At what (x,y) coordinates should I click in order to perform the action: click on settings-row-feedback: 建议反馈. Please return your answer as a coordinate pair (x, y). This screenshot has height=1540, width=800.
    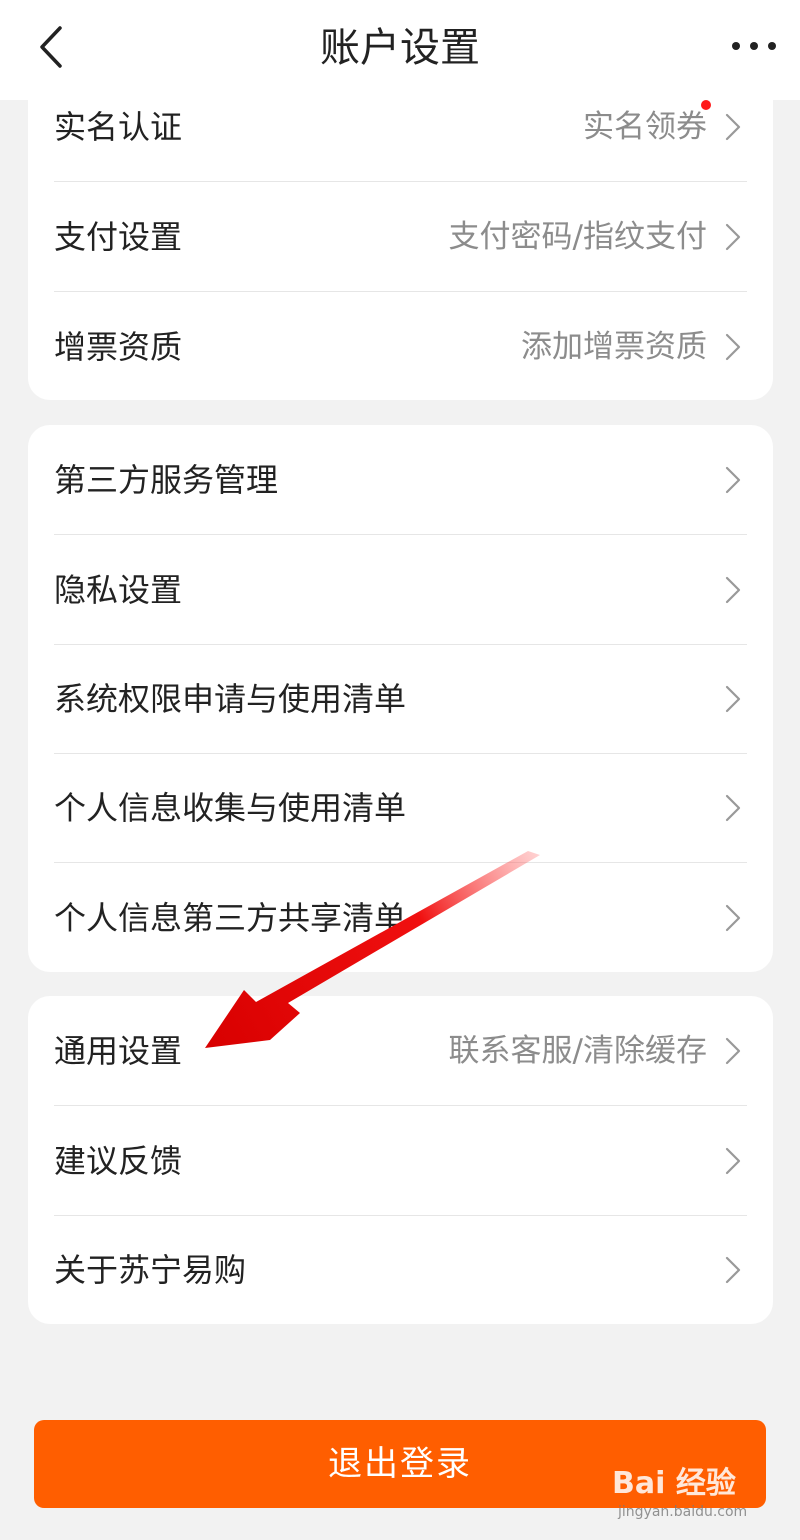
    Looking at the image, I should click on (400, 1161).